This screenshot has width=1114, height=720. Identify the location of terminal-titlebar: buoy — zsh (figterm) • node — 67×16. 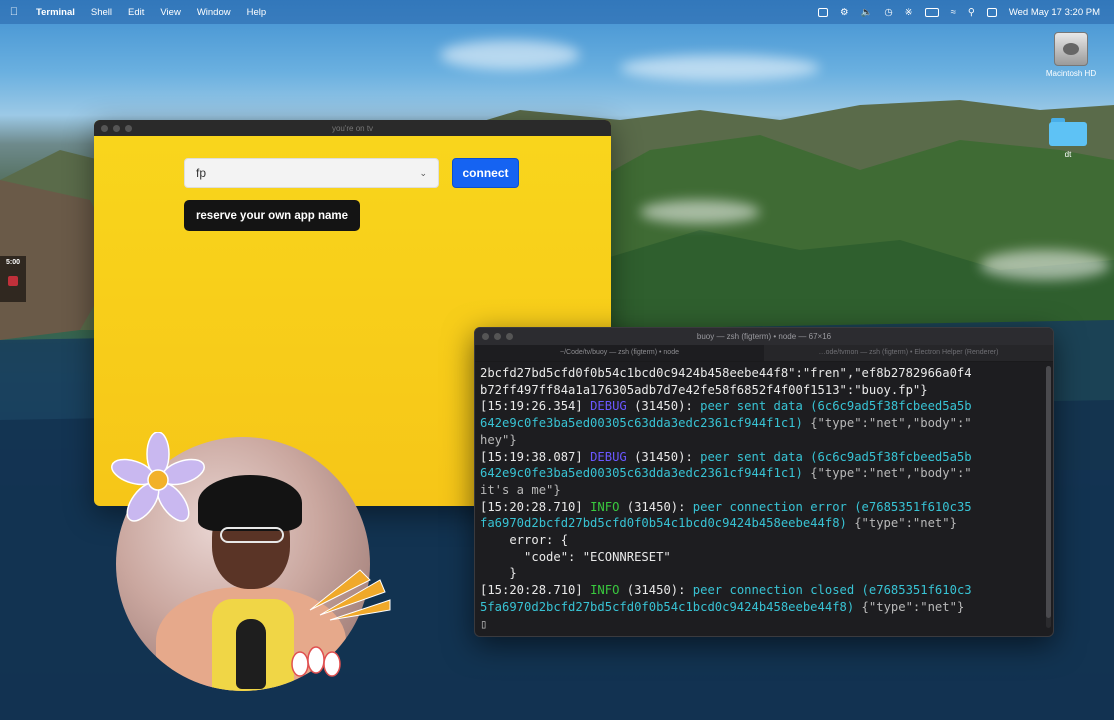
(764, 336).